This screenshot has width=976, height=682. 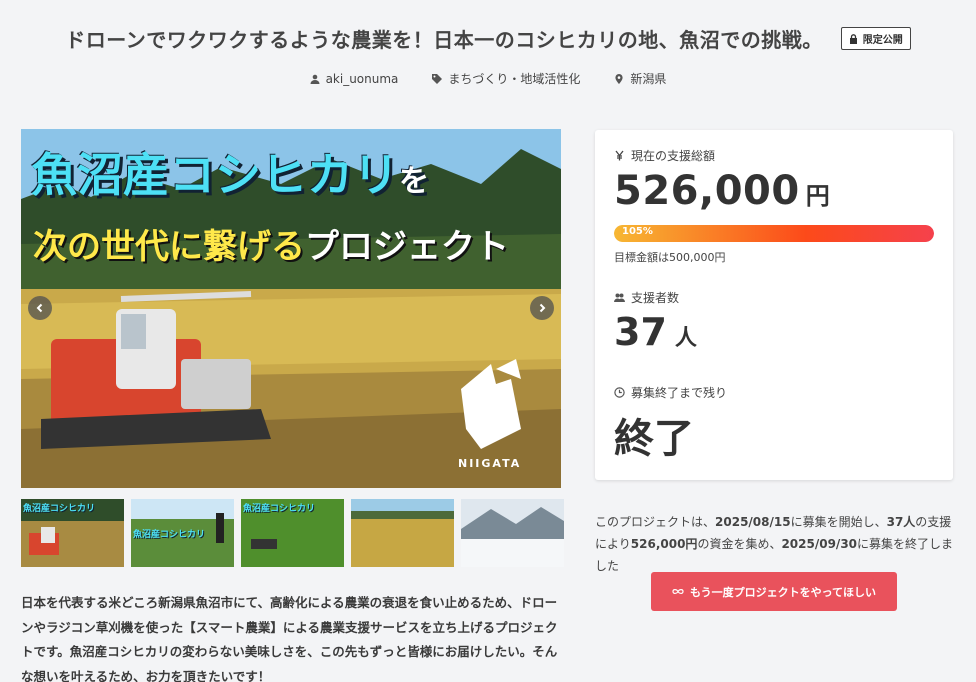 I want to click on request-again-button: もう一度プロジェクトをやってほしい, so click(x=774, y=591).